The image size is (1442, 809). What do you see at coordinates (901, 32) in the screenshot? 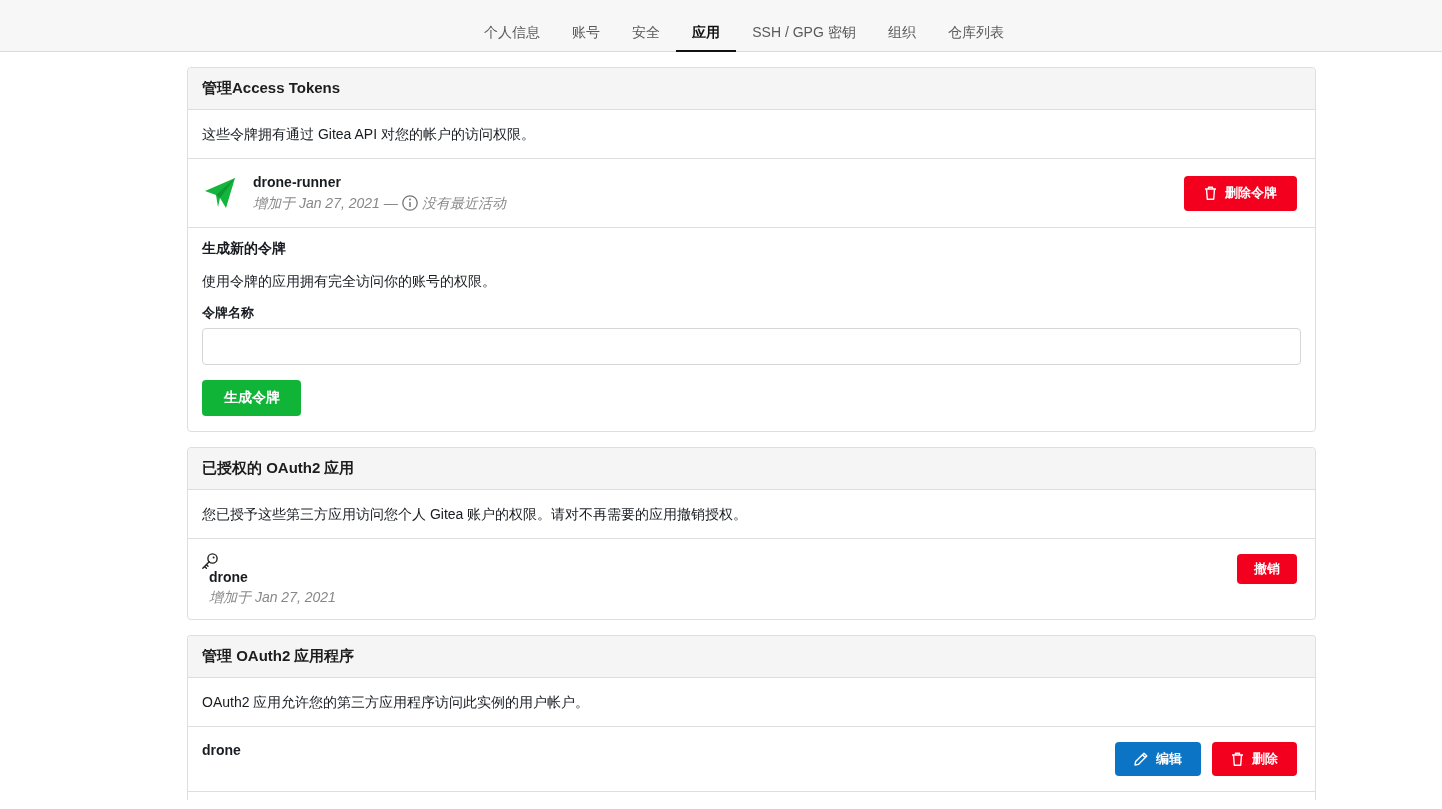
I see `nav-tab: 组织` at bounding box center [901, 32].